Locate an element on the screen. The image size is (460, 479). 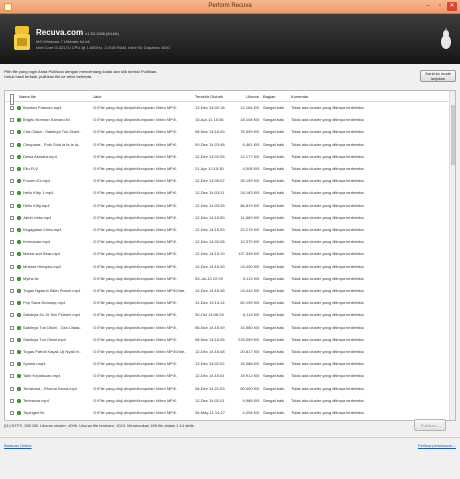
file-date: 08-Nov 14:15:49 is located at coordinates (210, 132).